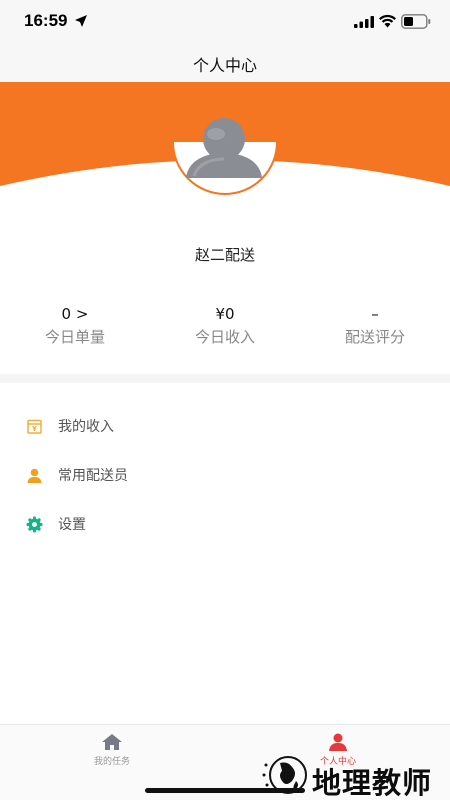 Image resolution: width=450 pixels, height=800 pixels. I want to click on stat-value: ¥0, so click(225, 314).